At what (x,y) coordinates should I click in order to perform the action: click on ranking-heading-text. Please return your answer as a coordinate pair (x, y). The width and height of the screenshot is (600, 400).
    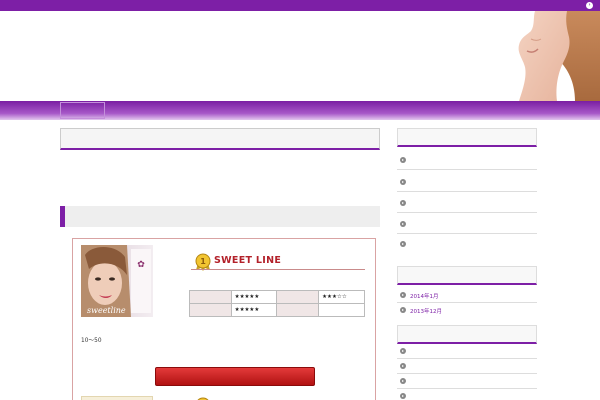
    Looking at the image, I should click on (143, 216).